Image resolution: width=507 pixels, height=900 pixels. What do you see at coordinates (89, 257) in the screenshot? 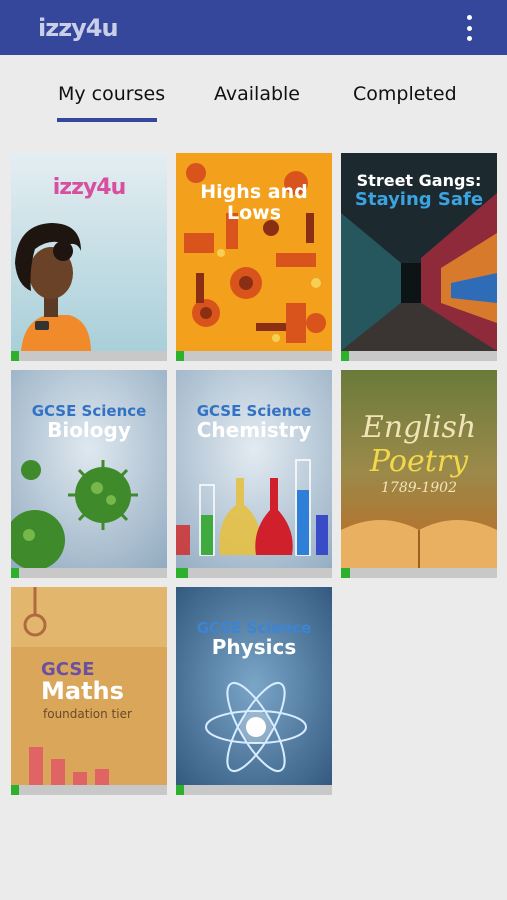
I see `course-tile-izzy4u: izzy4u` at bounding box center [89, 257].